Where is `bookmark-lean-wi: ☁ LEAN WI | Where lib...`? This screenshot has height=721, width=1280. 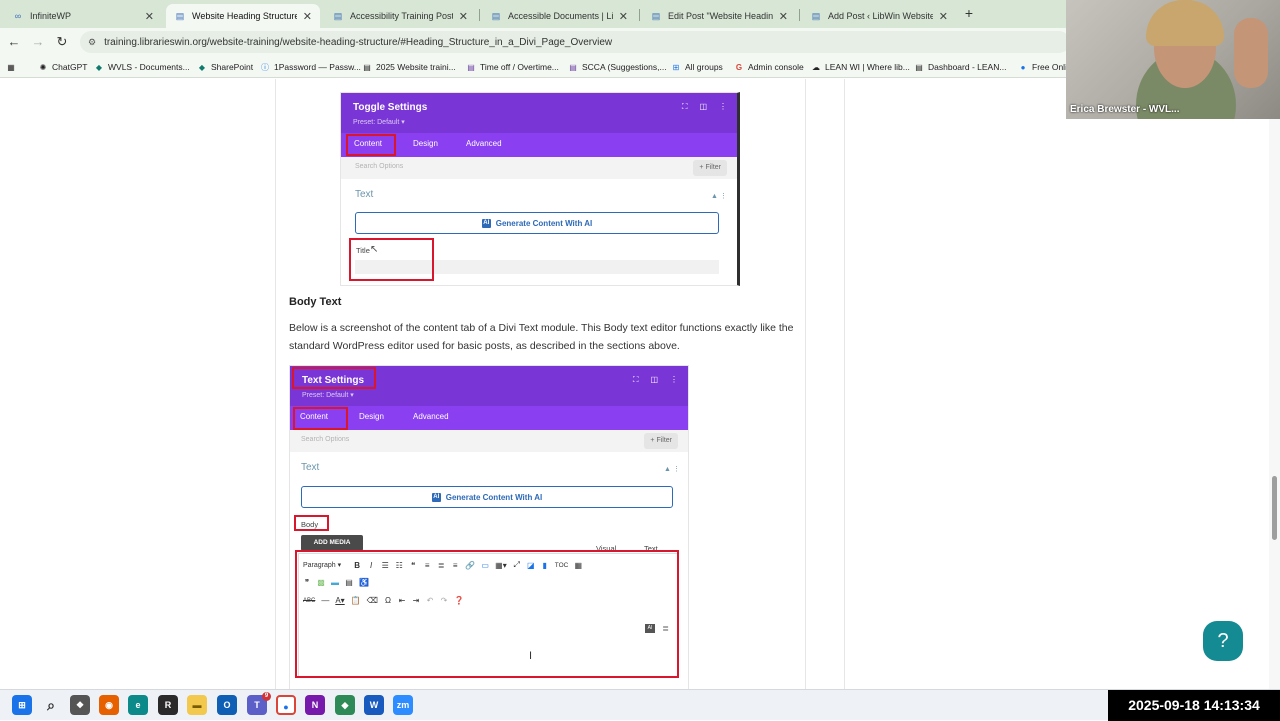 bookmark-lean-wi: ☁ LEAN WI | Where lib... is located at coordinates (860, 67).